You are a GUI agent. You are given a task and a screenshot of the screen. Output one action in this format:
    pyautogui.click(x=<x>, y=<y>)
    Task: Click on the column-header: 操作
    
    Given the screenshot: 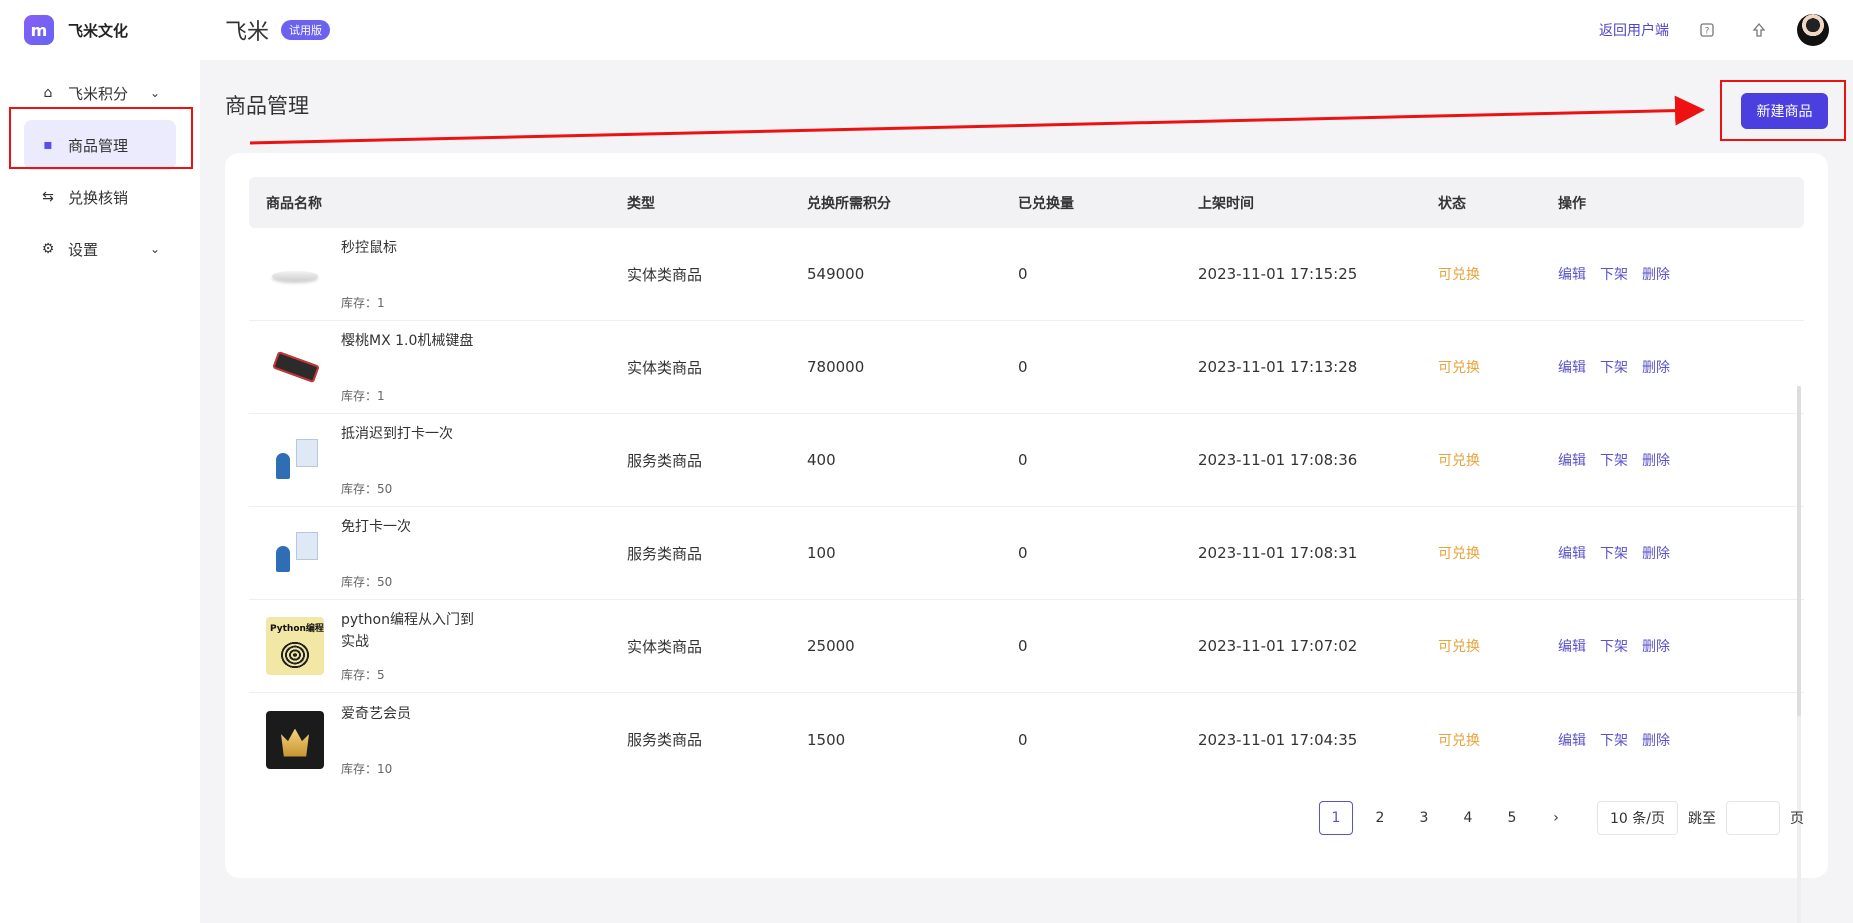 What is the action you would take?
    pyautogui.click(x=1572, y=203)
    